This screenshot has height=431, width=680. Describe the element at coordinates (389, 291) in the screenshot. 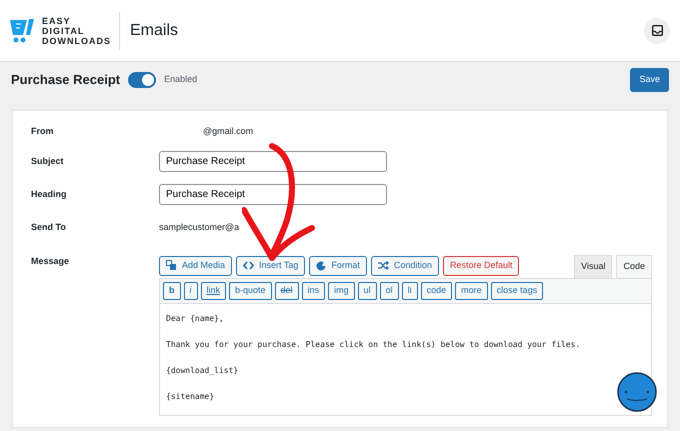

I see `quicktag-button: ol` at that location.